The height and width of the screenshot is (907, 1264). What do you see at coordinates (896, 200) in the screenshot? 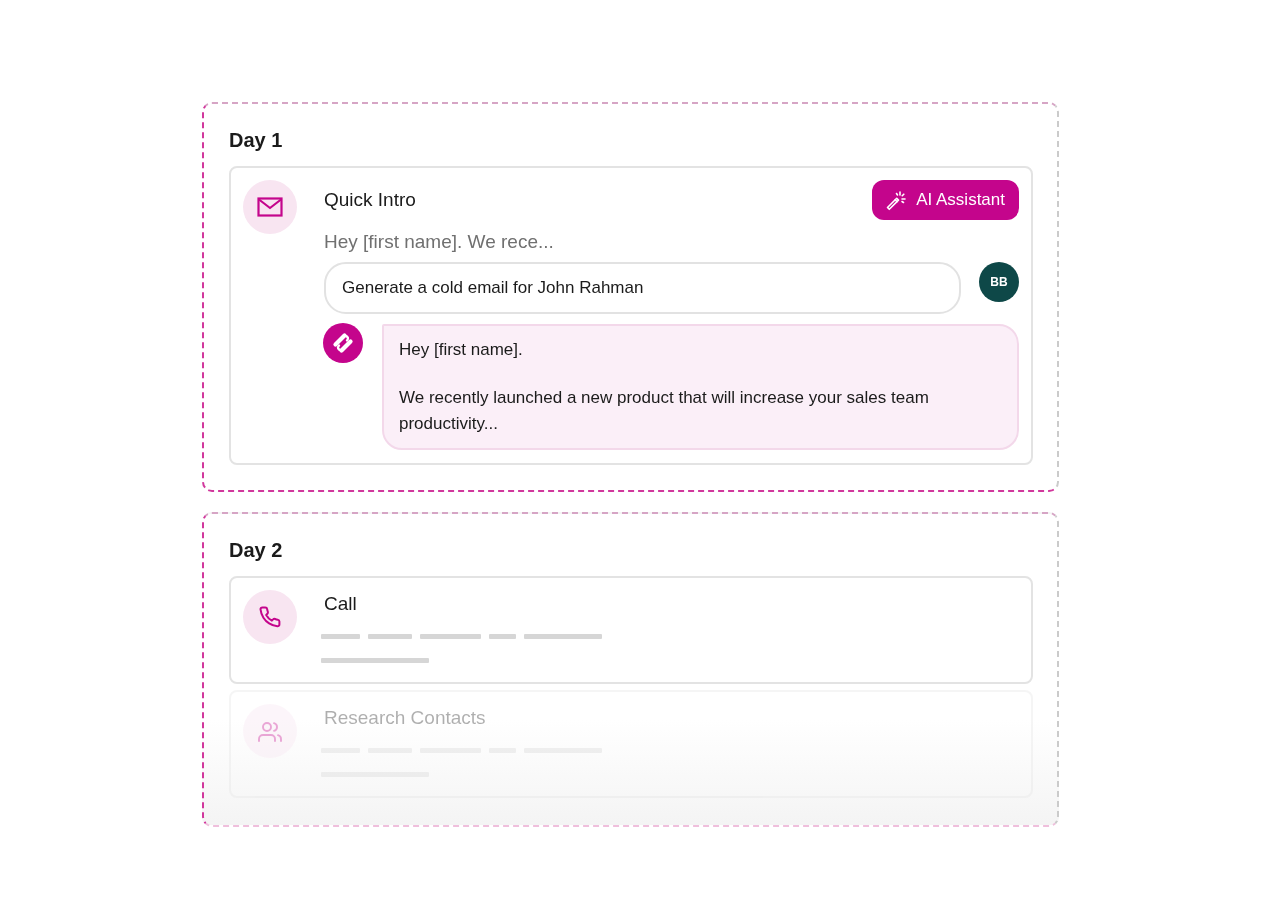
I see `magic-wand-icon` at bounding box center [896, 200].